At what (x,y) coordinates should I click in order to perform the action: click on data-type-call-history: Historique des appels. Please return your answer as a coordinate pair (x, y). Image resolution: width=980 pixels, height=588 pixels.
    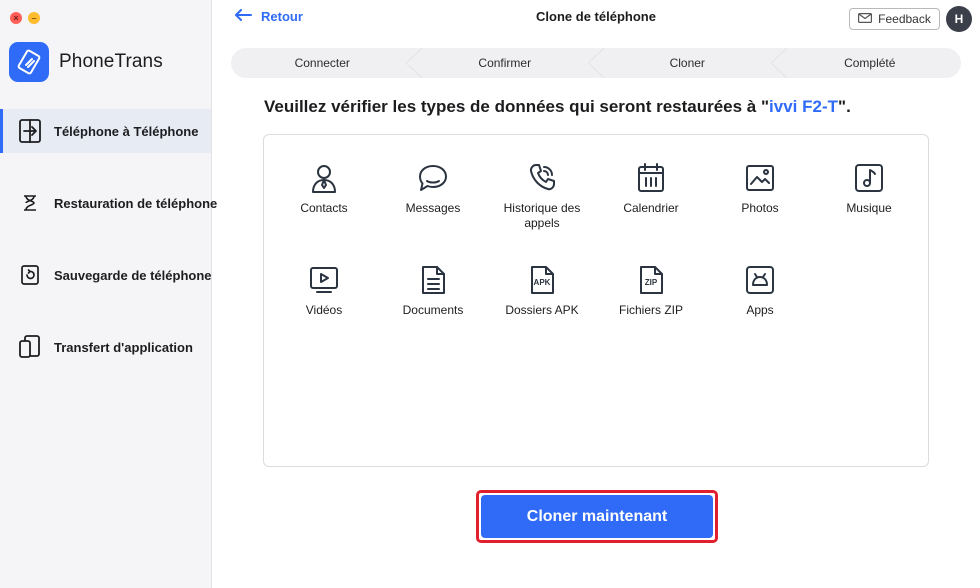
    Looking at the image, I should click on (542, 196).